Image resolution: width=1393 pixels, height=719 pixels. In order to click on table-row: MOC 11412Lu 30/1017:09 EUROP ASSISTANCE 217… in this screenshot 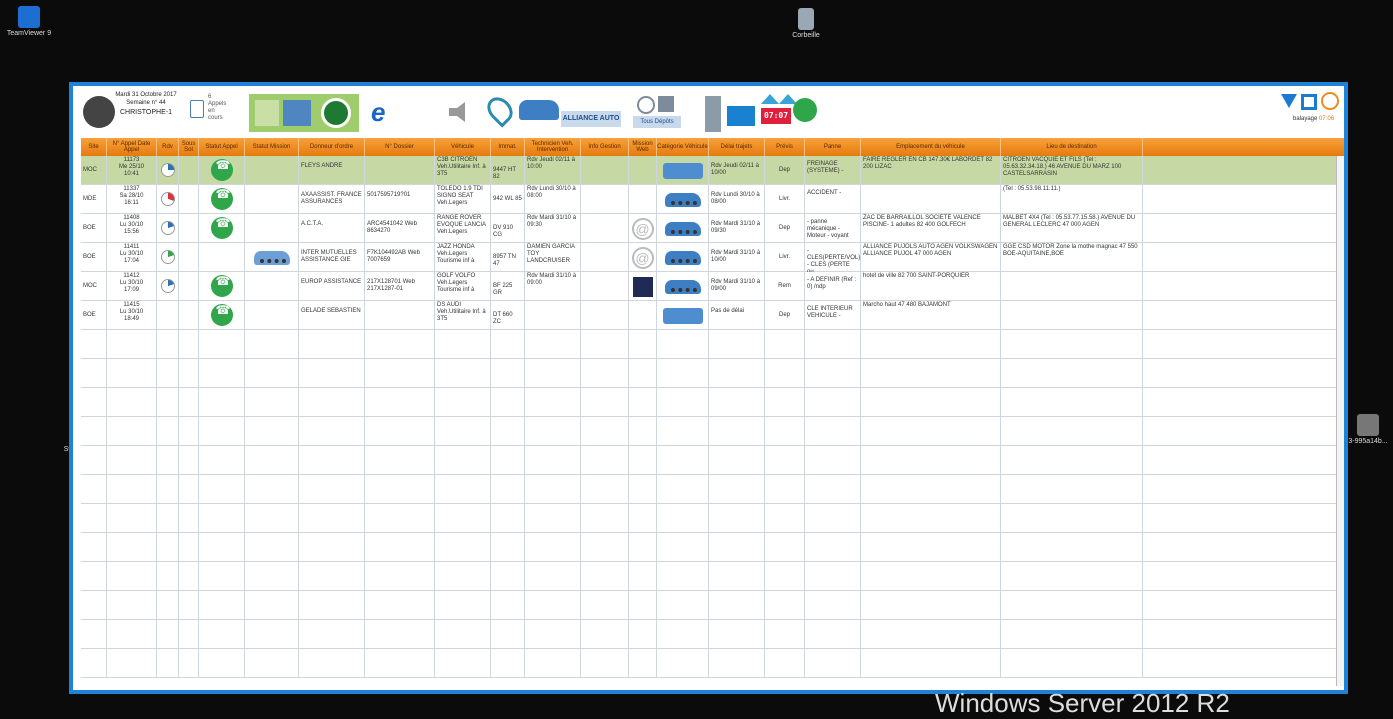, I will do `click(708, 286)`.